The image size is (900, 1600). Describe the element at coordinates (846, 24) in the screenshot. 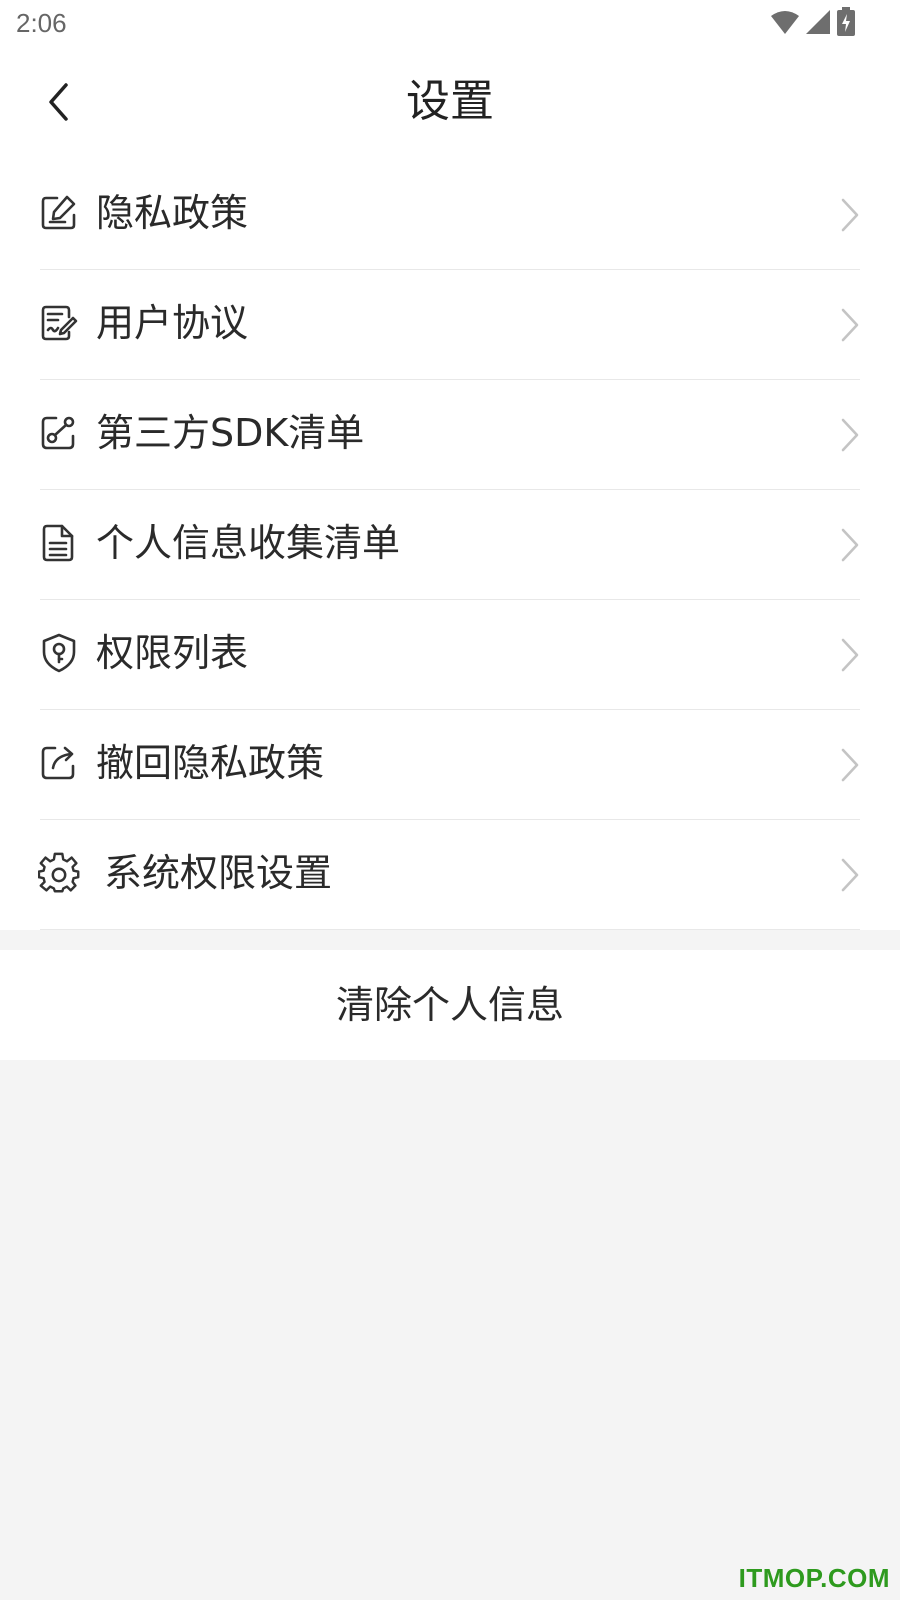

I see `battery-charging-icon` at that location.